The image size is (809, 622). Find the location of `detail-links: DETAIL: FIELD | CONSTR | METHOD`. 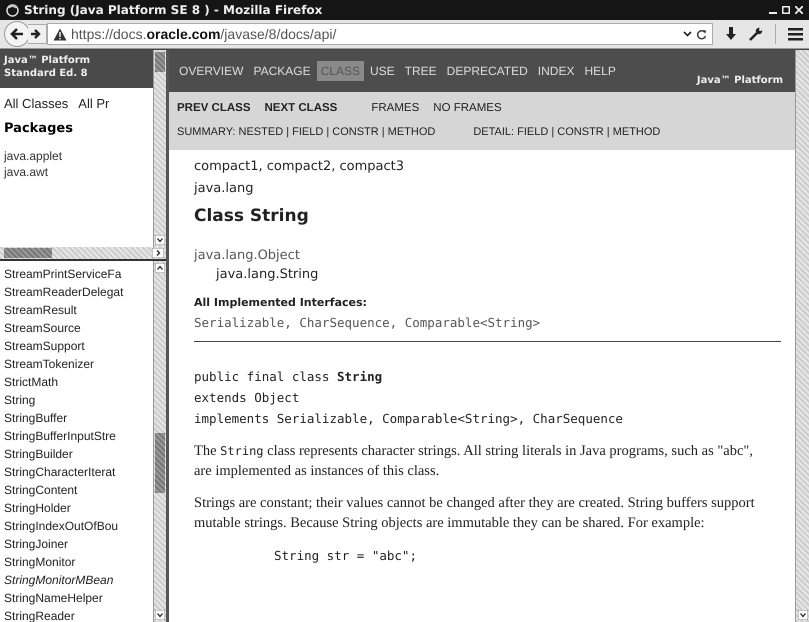

detail-links: DETAIL: FIELD | CONSTR | METHOD is located at coordinates (566, 132).